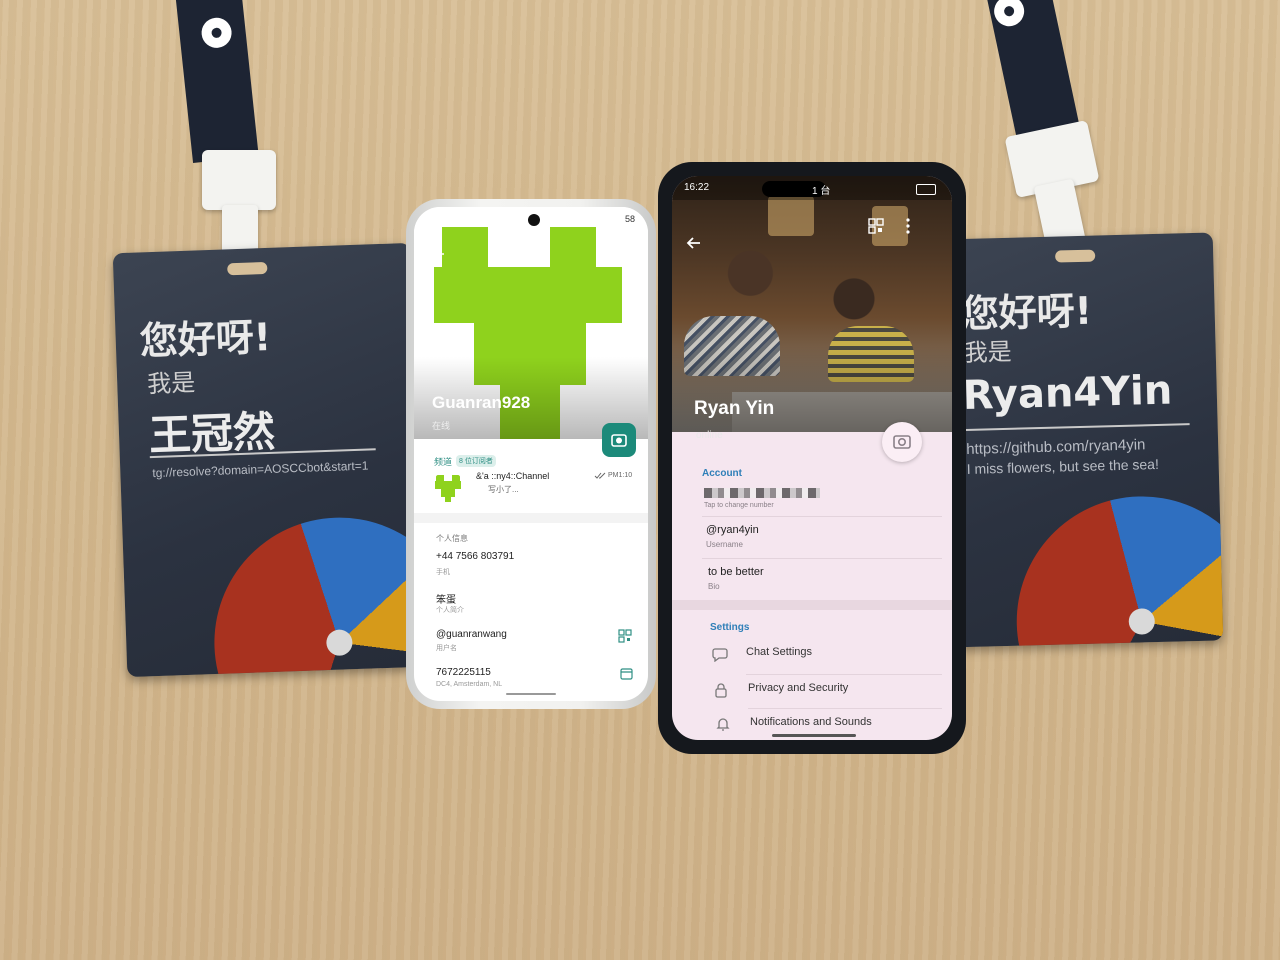 This screenshot has height=960, width=1280. Describe the element at coordinates (448, 487) in the screenshot. I see `channel-avatar` at that location.